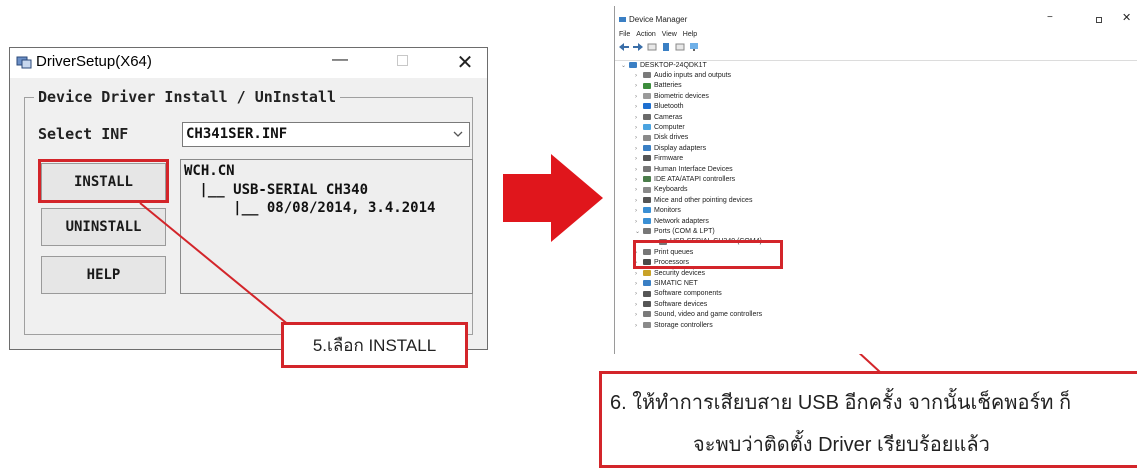  What do you see at coordinates (841, 445) in the screenshot?
I see `callout-line: จะพบว่าติดตั้ง Driver เรียบร้อยแล้ว` at bounding box center [841, 445].